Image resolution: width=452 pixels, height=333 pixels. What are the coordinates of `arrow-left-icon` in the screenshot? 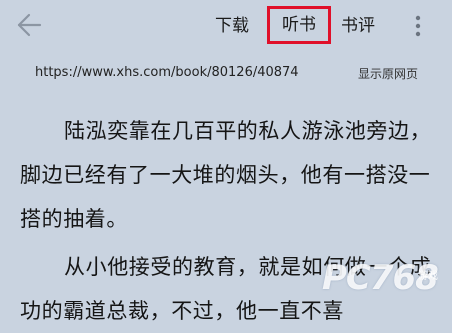 It's located at (29, 25).